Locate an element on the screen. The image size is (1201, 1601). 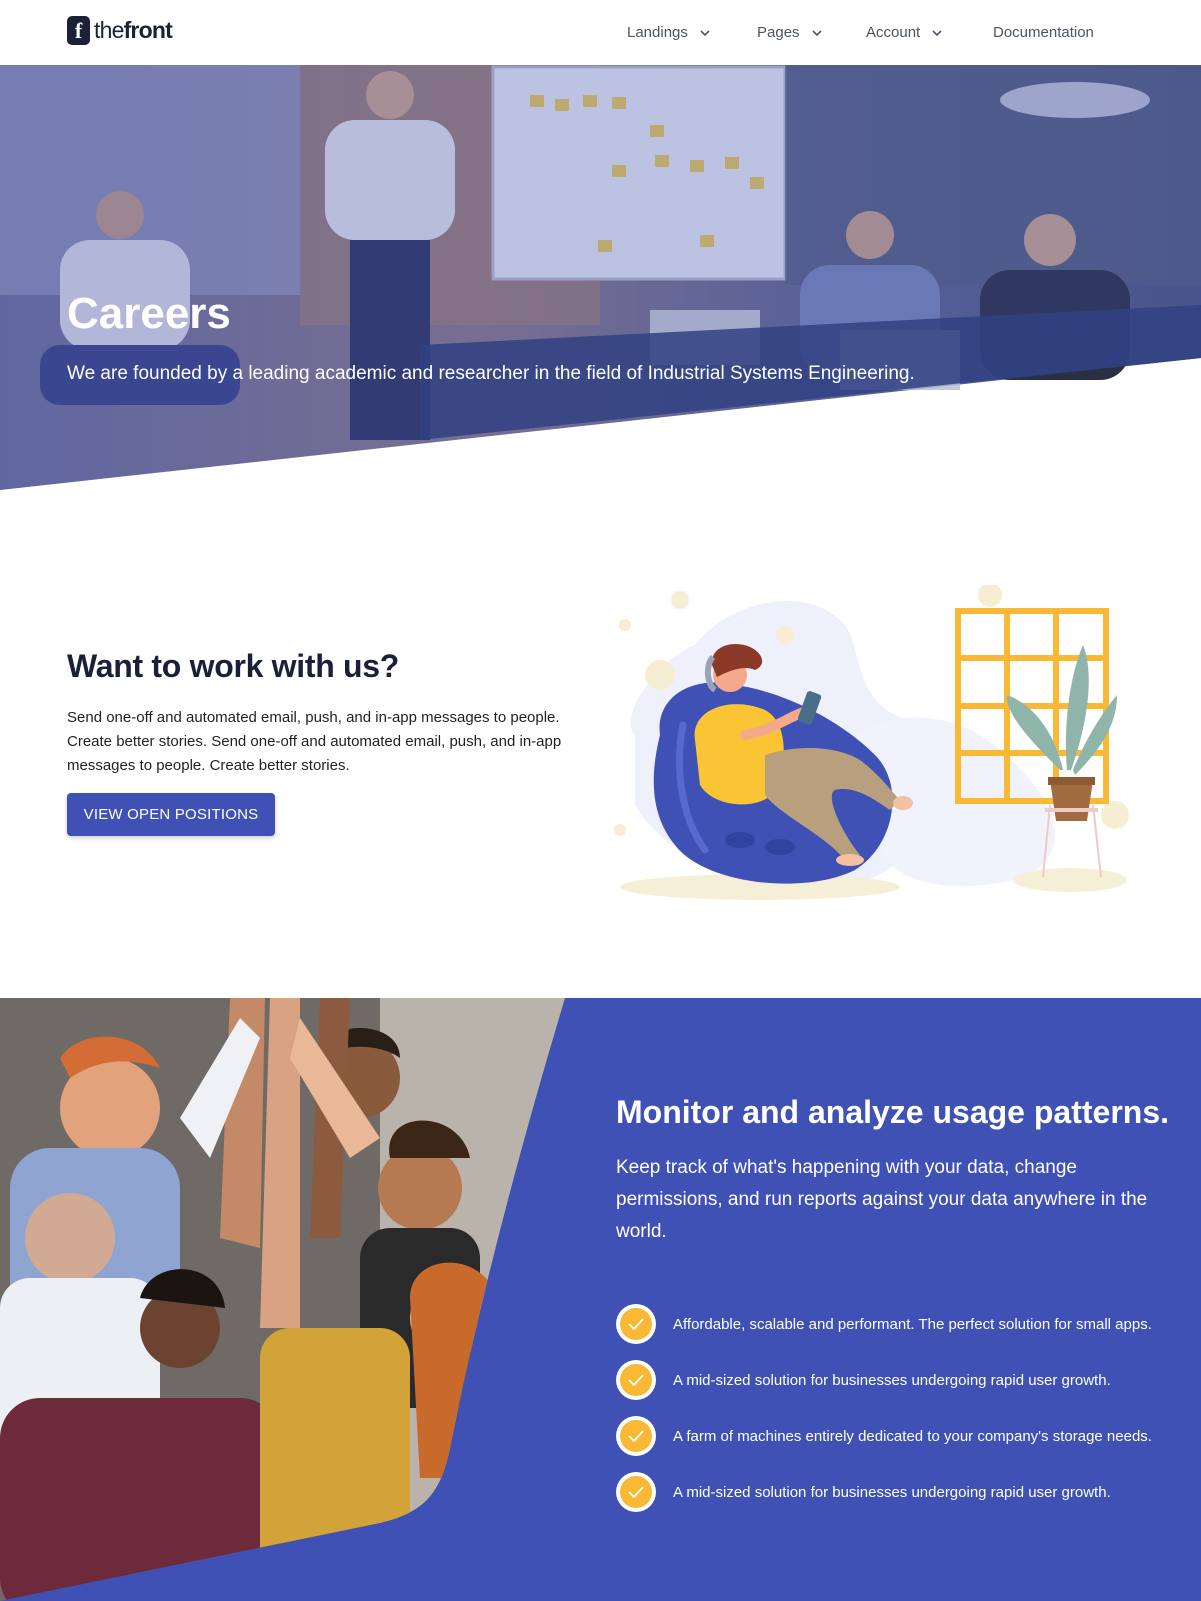
logo-text-bold: front is located at coordinates (148, 29).